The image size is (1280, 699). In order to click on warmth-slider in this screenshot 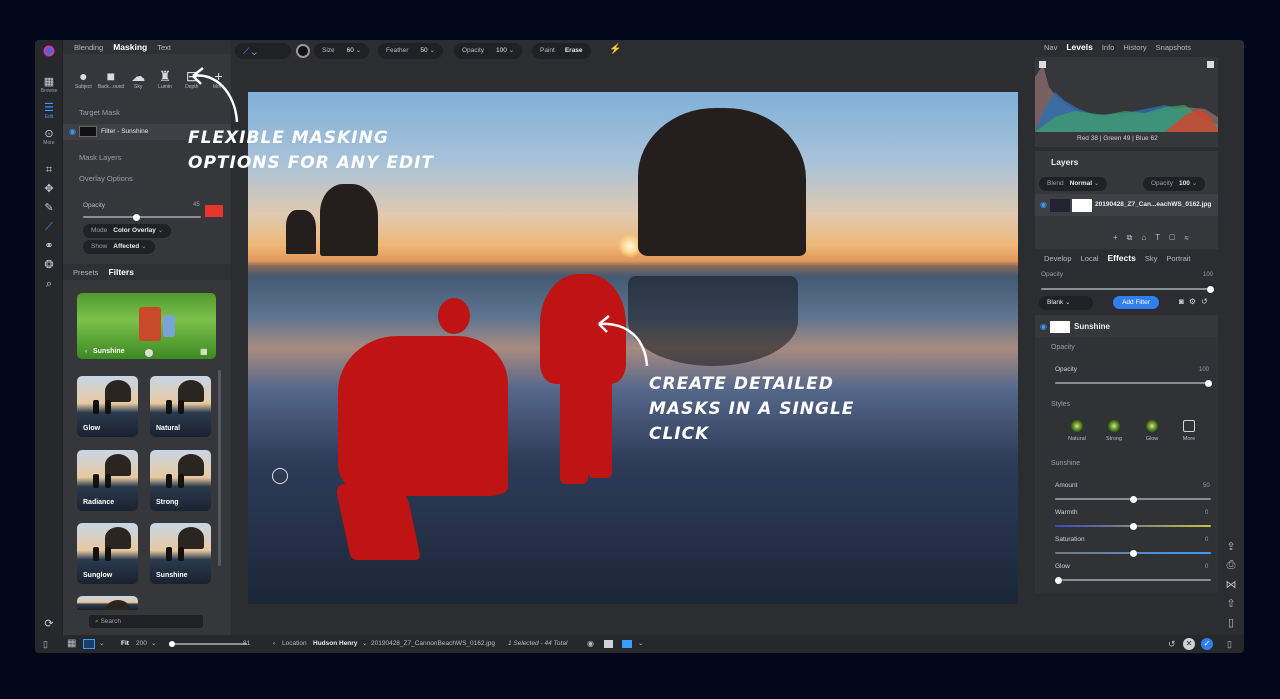, I will do `click(1133, 526)`.